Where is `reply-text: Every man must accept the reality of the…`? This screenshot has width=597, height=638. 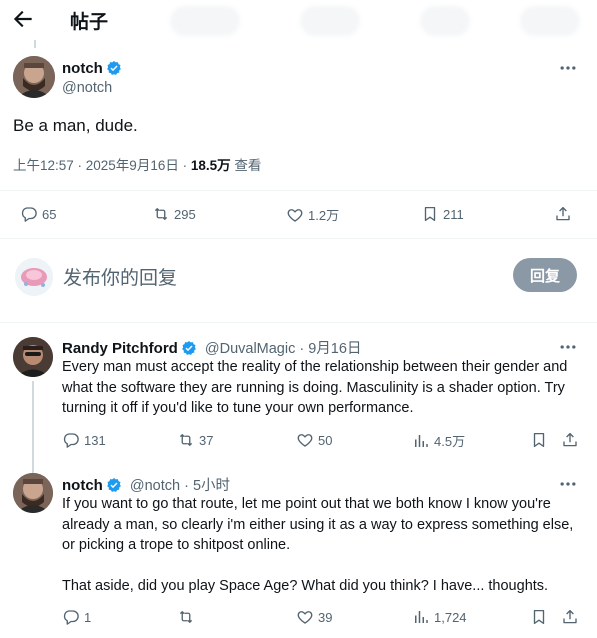 reply-text: Every man must accept the reality of the… is located at coordinates (315, 387).